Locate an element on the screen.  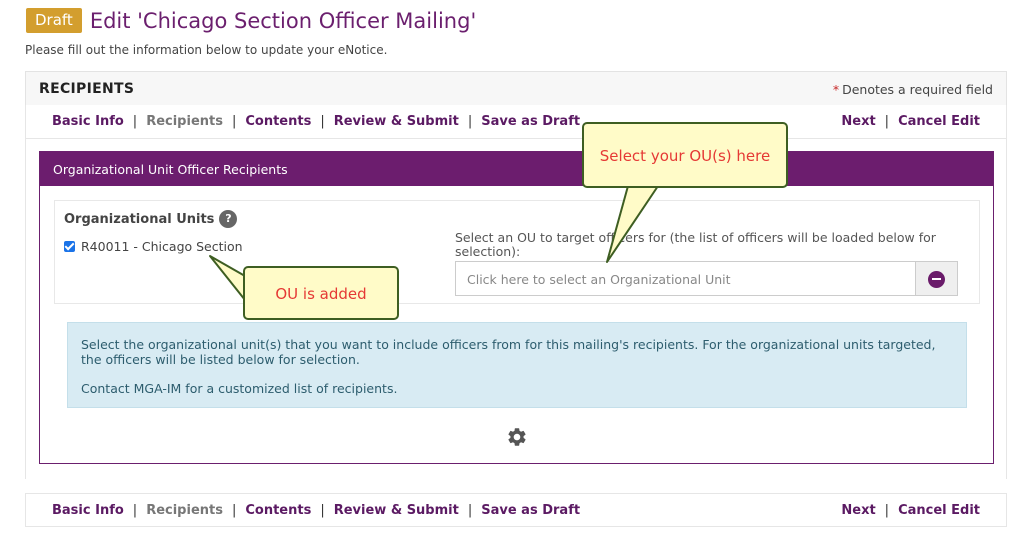
callout-pointer-select is located at coordinates (632, 224).